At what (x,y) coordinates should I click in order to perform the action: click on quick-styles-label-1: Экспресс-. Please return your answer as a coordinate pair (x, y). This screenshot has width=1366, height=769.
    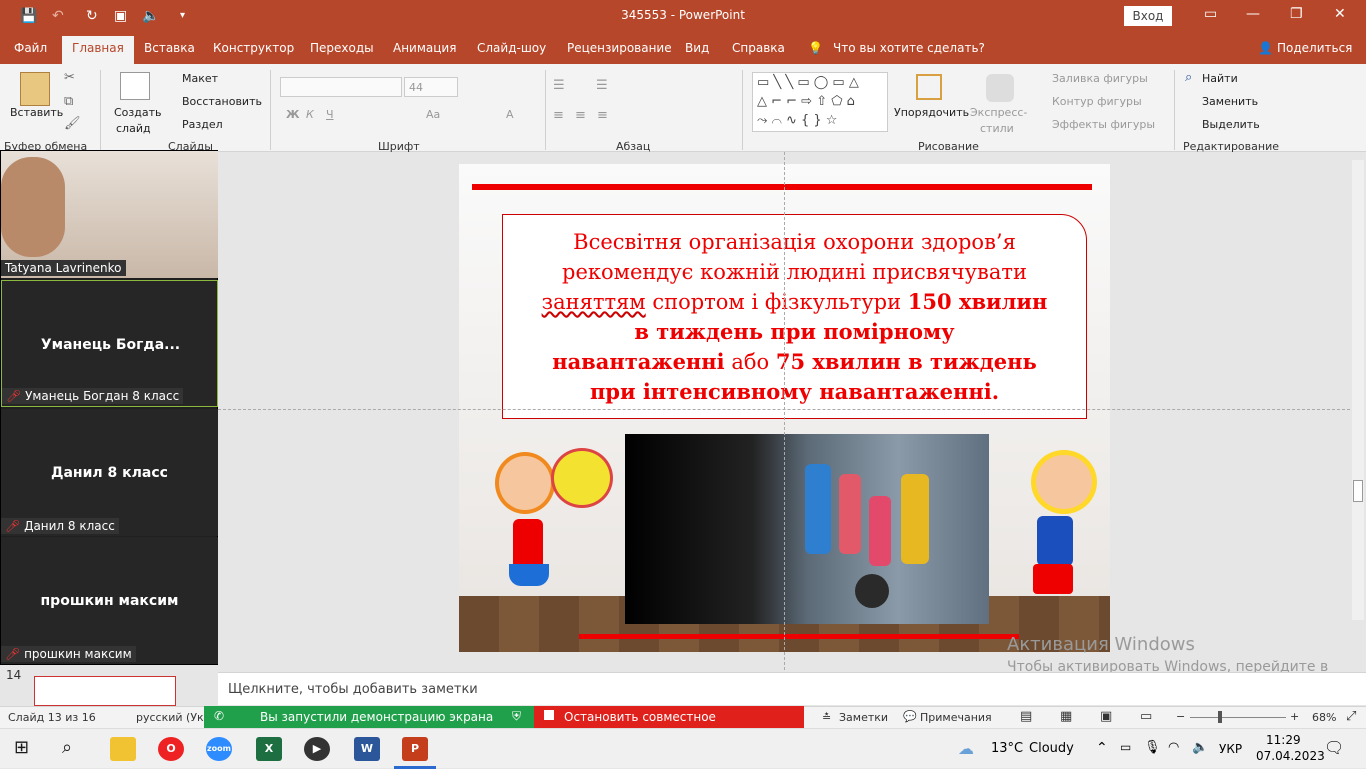
    Looking at the image, I should click on (998, 112).